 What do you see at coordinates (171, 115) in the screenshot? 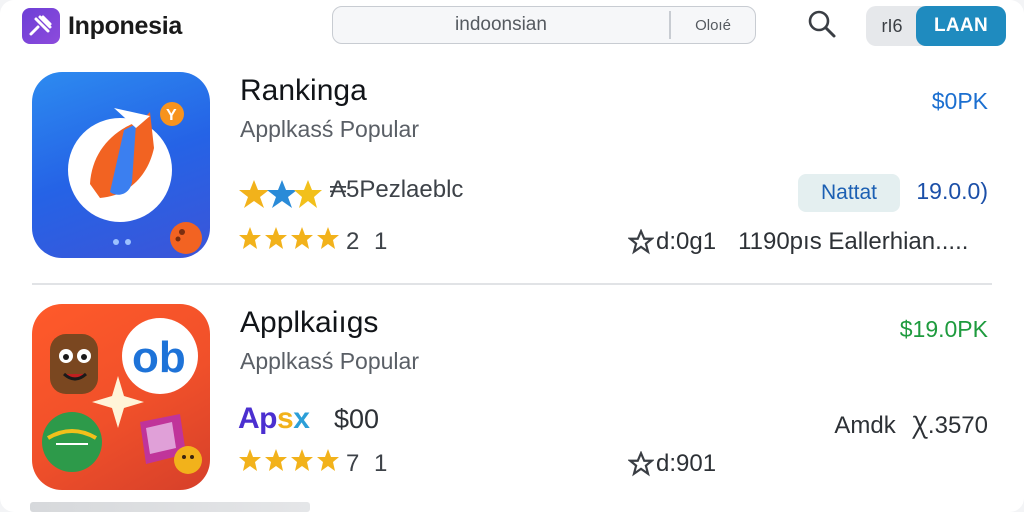
I see `svg-text: Y` at bounding box center [171, 115].